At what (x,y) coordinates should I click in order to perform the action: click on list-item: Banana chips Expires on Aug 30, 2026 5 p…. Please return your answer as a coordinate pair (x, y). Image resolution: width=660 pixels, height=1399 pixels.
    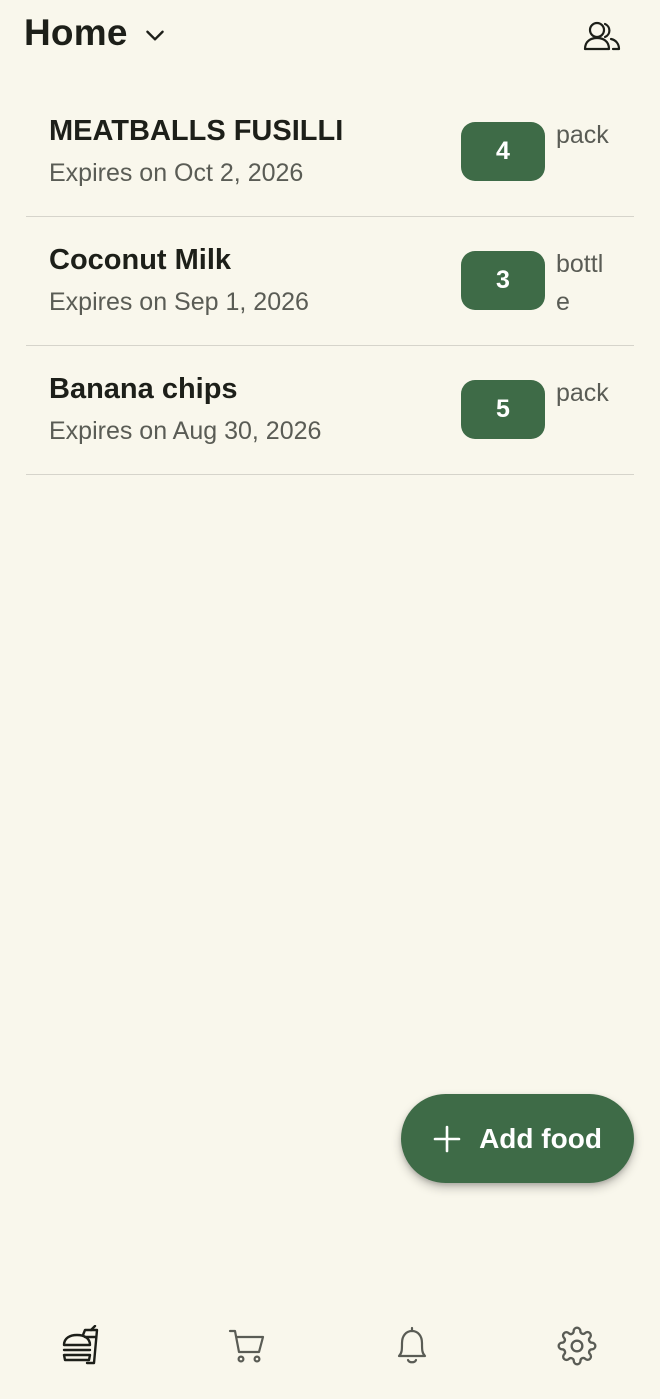
    Looking at the image, I should click on (330, 410).